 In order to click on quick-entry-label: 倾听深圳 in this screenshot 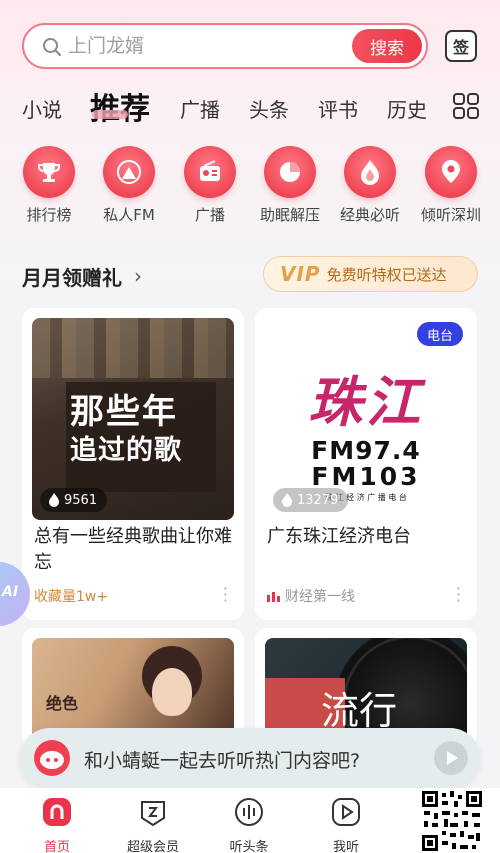, I will do `click(450, 215)`.